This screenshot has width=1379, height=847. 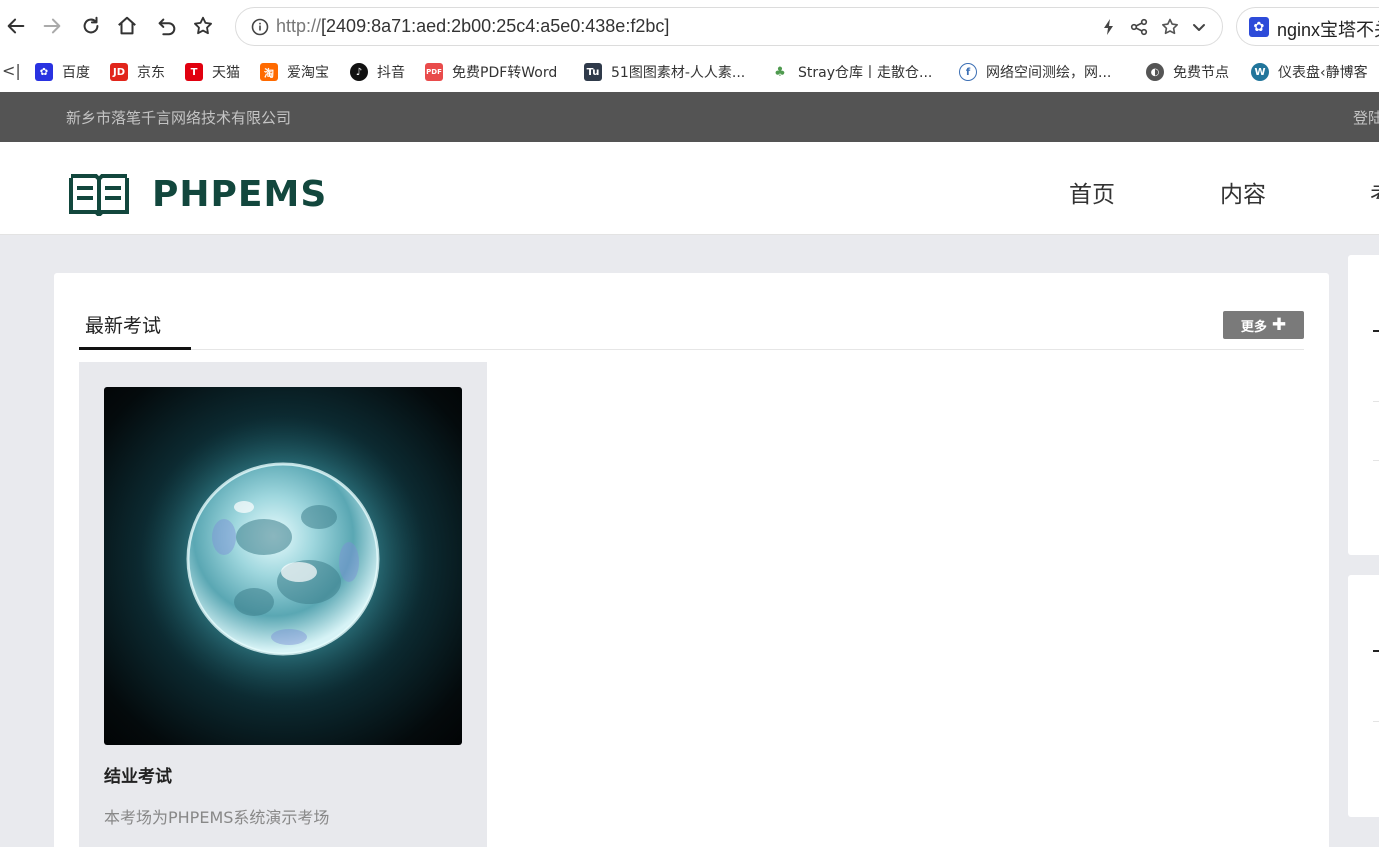 What do you see at coordinates (260, 27) in the screenshot?
I see `site-info-icon` at bounding box center [260, 27].